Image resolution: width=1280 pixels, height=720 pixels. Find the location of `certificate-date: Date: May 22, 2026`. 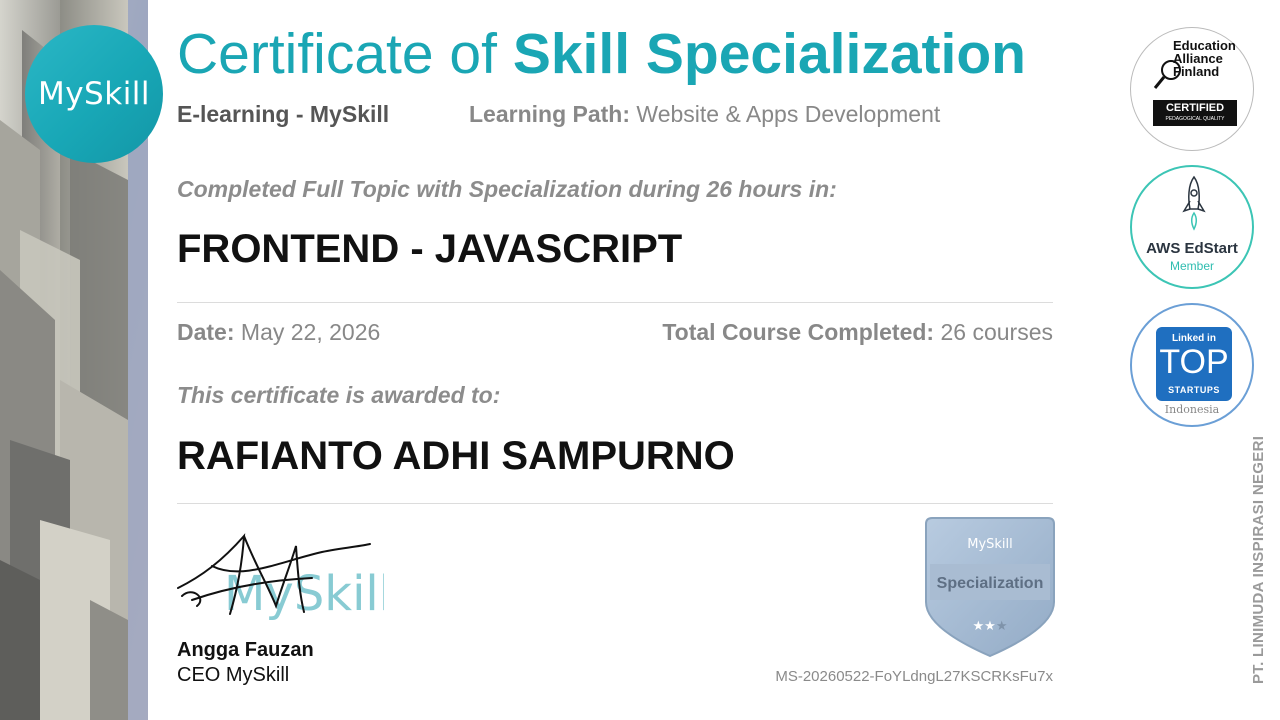

certificate-date: Date: May 22, 2026 is located at coordinates (278, 332).